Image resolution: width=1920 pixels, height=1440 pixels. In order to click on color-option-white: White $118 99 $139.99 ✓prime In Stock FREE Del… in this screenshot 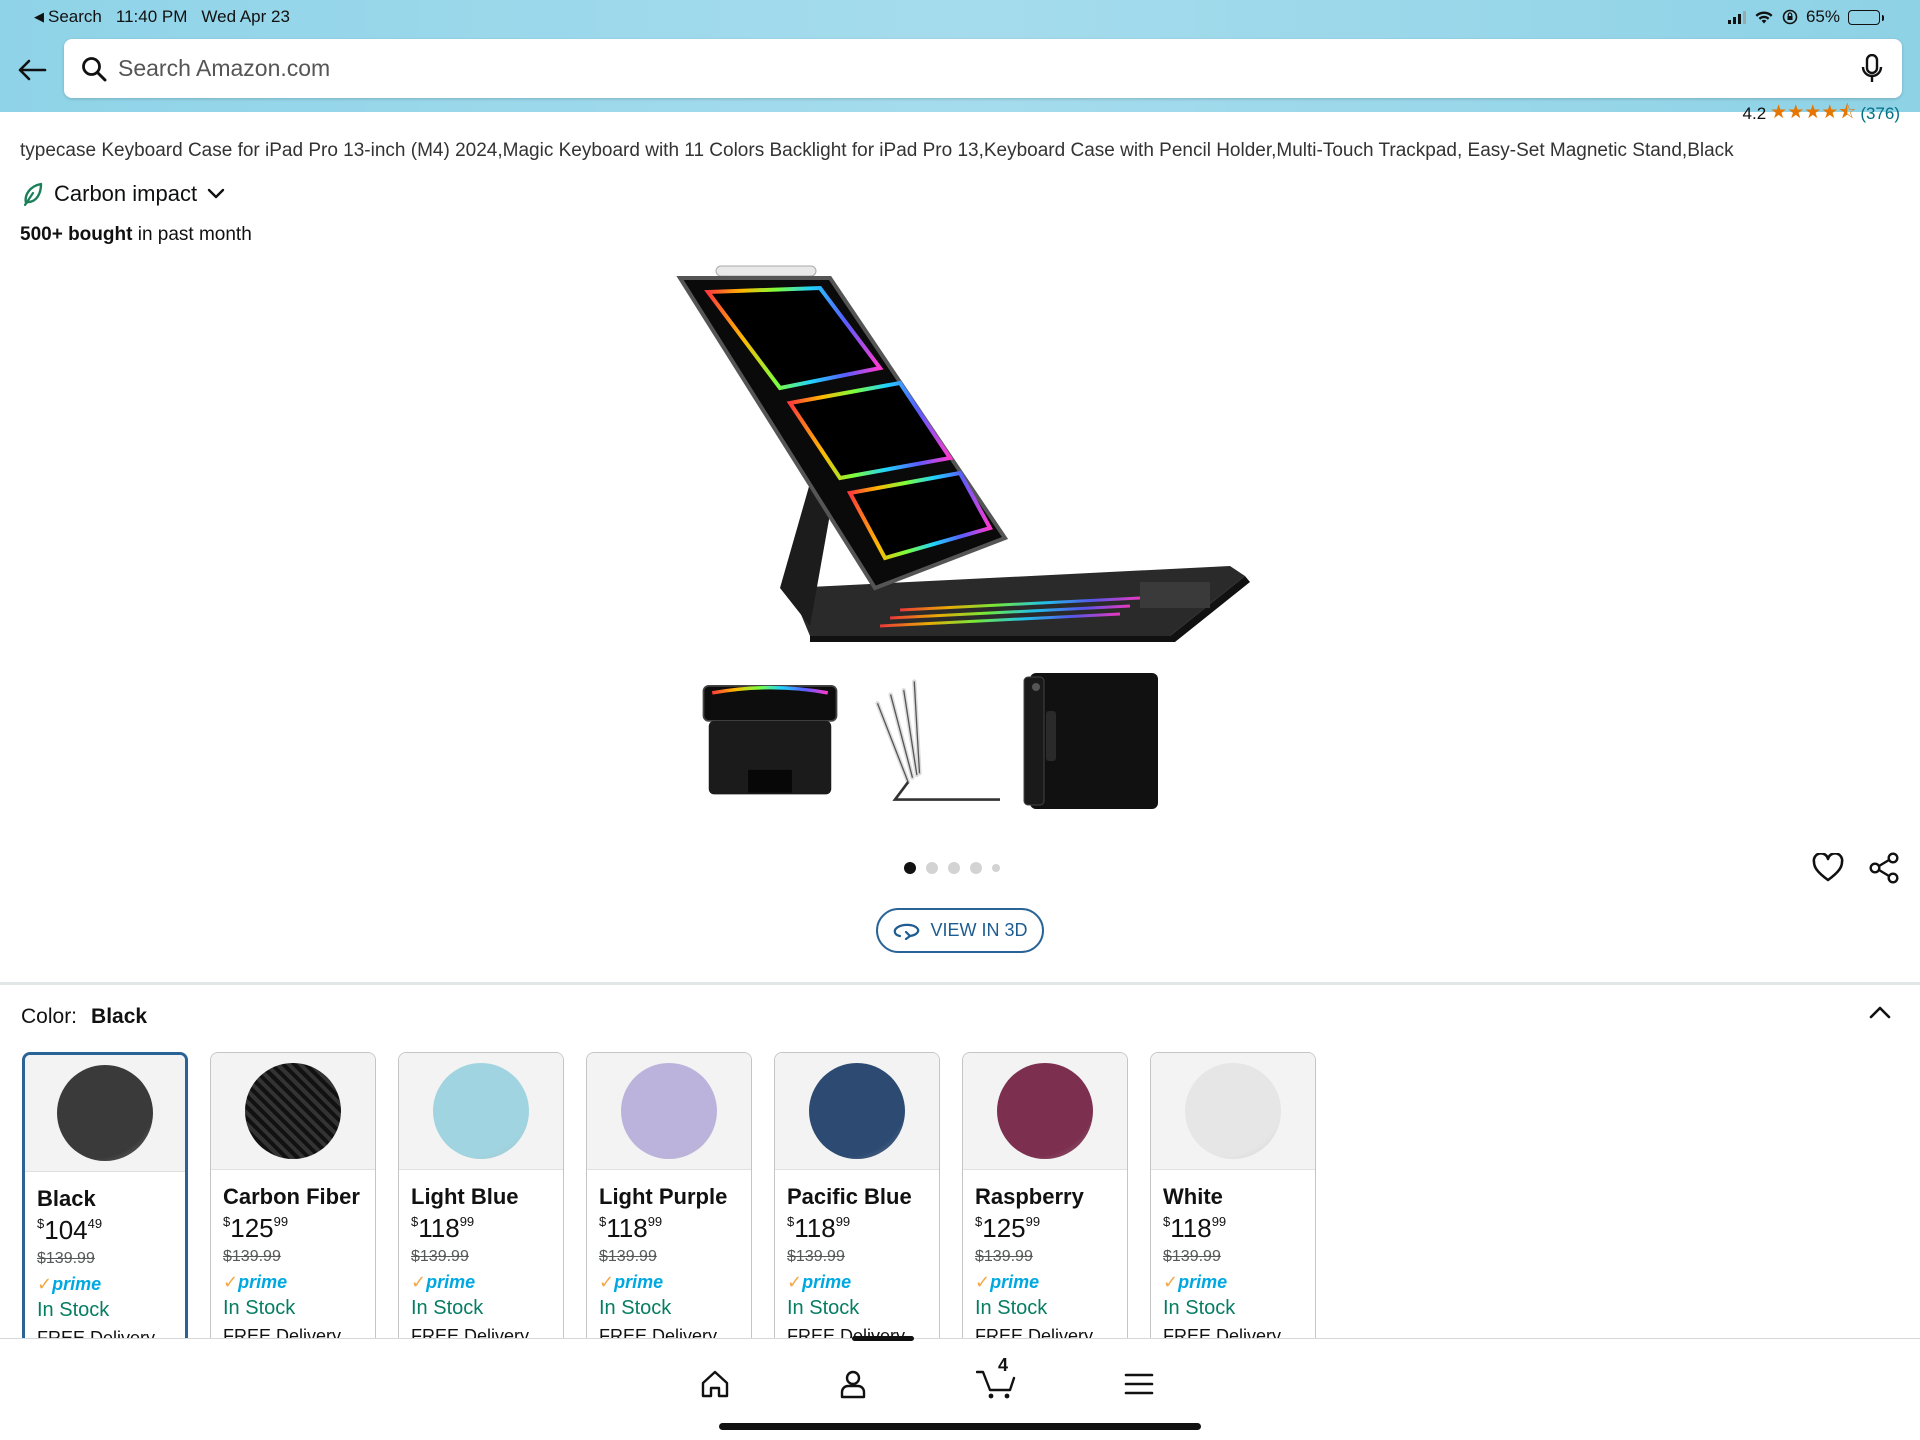, I will do `click(1233, 1202)`.